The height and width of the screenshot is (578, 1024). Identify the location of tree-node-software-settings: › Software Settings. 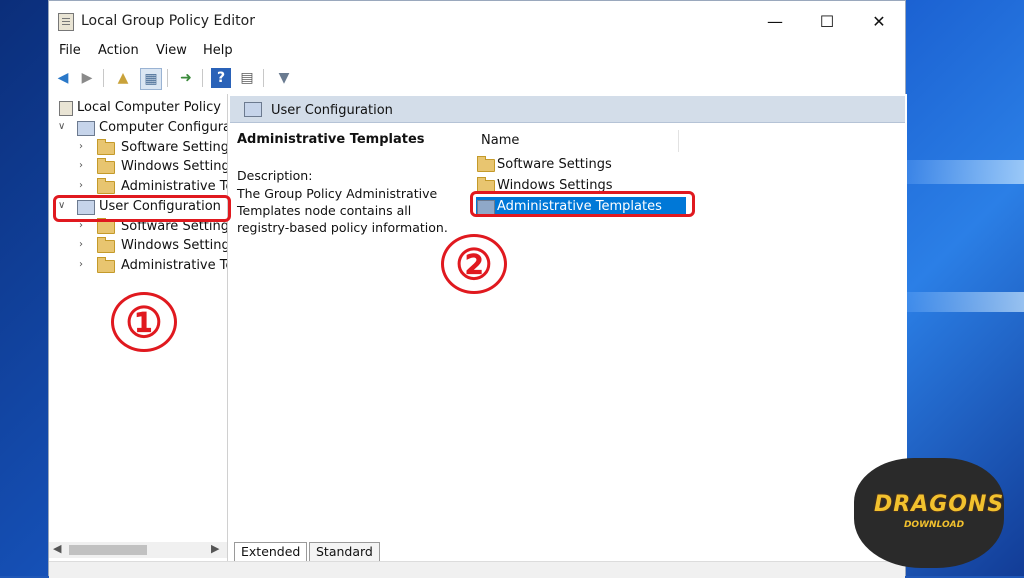
(138, 148).